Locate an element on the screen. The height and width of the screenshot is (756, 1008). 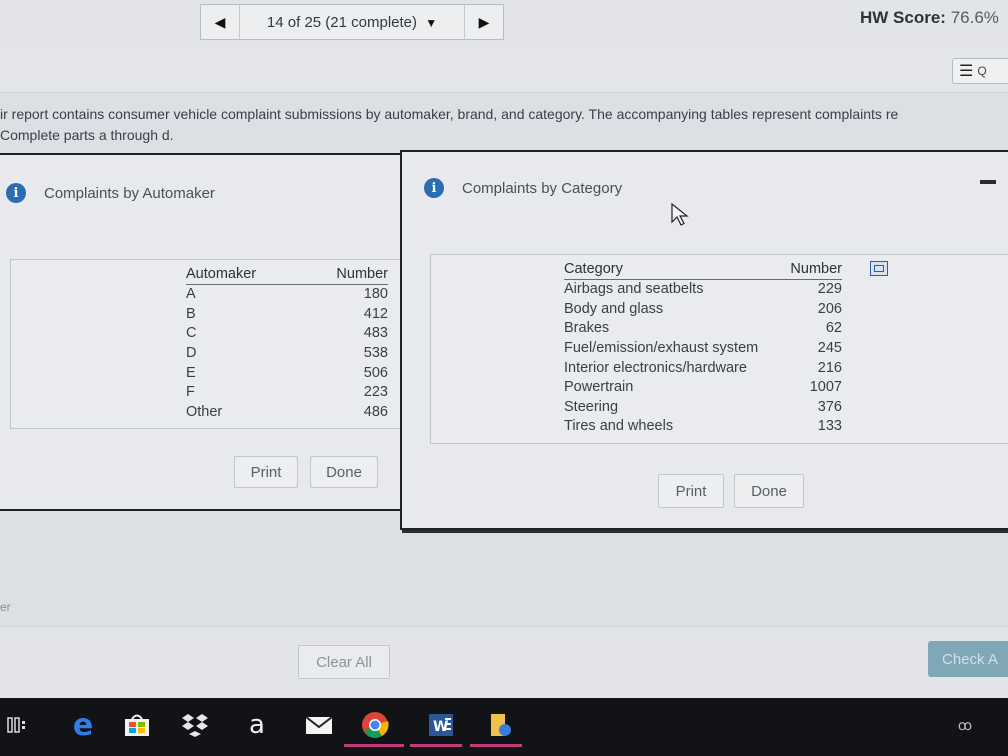
table-row: Tires and wheels 133 is located at coordinates (703, 427).